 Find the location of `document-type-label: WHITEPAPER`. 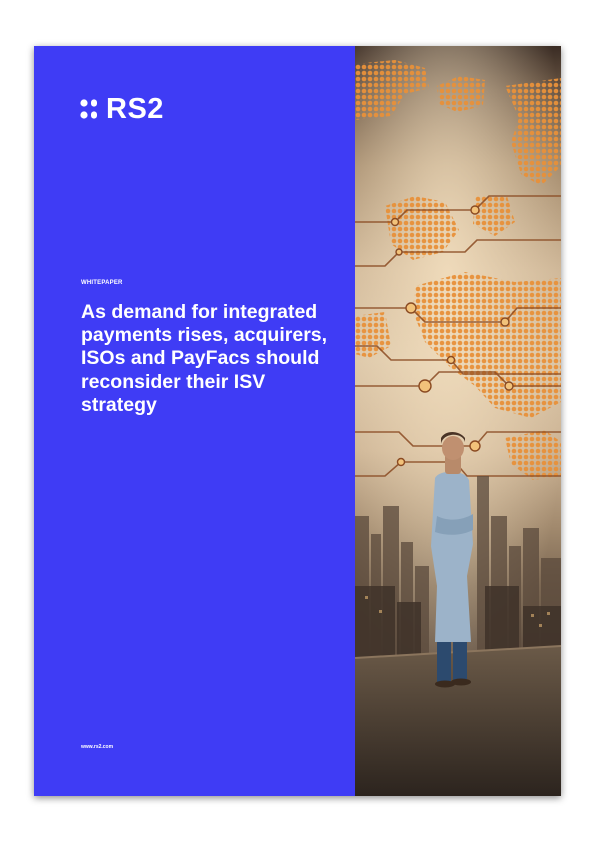

document-type-label: WHITEPAPER is located at coordinates (102, 283).